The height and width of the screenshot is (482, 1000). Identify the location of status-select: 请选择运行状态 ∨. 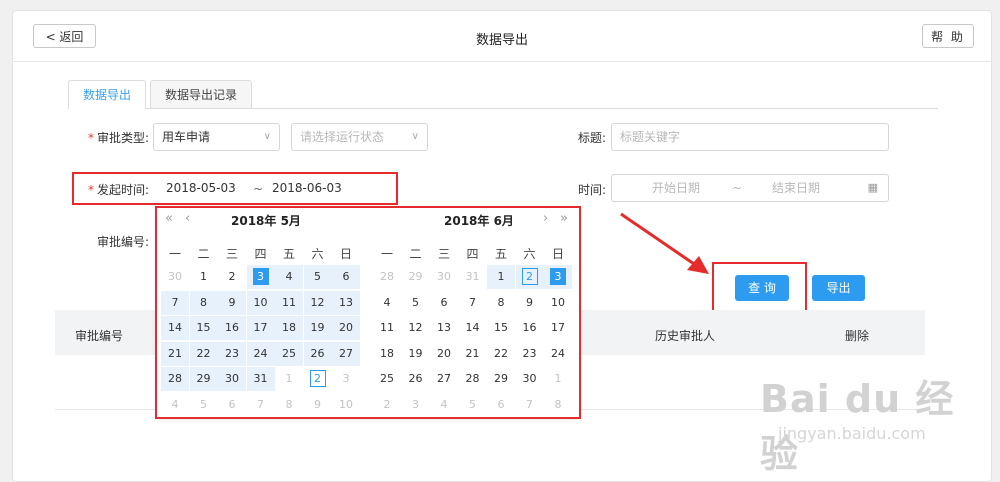
(359, 137).